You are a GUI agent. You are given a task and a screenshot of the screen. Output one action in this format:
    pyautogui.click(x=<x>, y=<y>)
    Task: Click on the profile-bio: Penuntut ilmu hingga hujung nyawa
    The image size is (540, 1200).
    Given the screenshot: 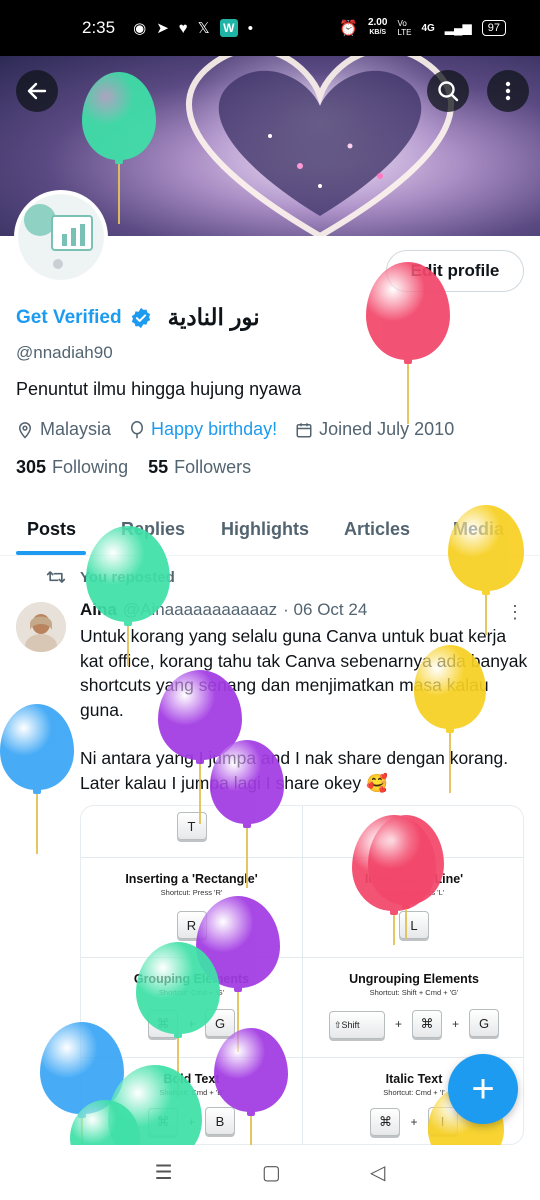 What is the action you would take?
    pyautogui.click(x=159, y=389)
    